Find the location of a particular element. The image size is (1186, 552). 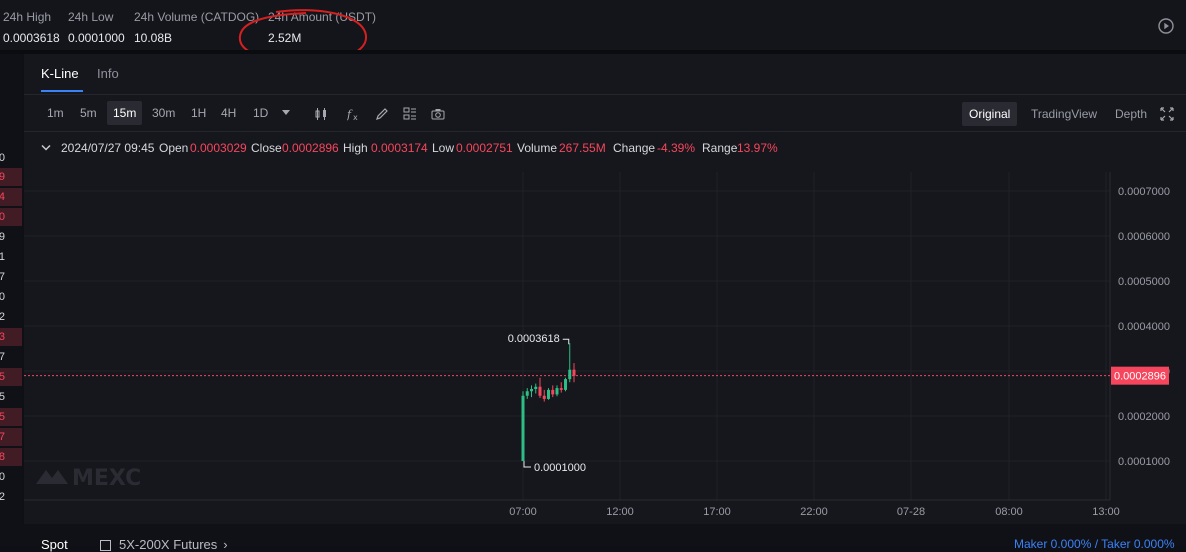

view-original-button: Original is located at coordinates (990, 114).